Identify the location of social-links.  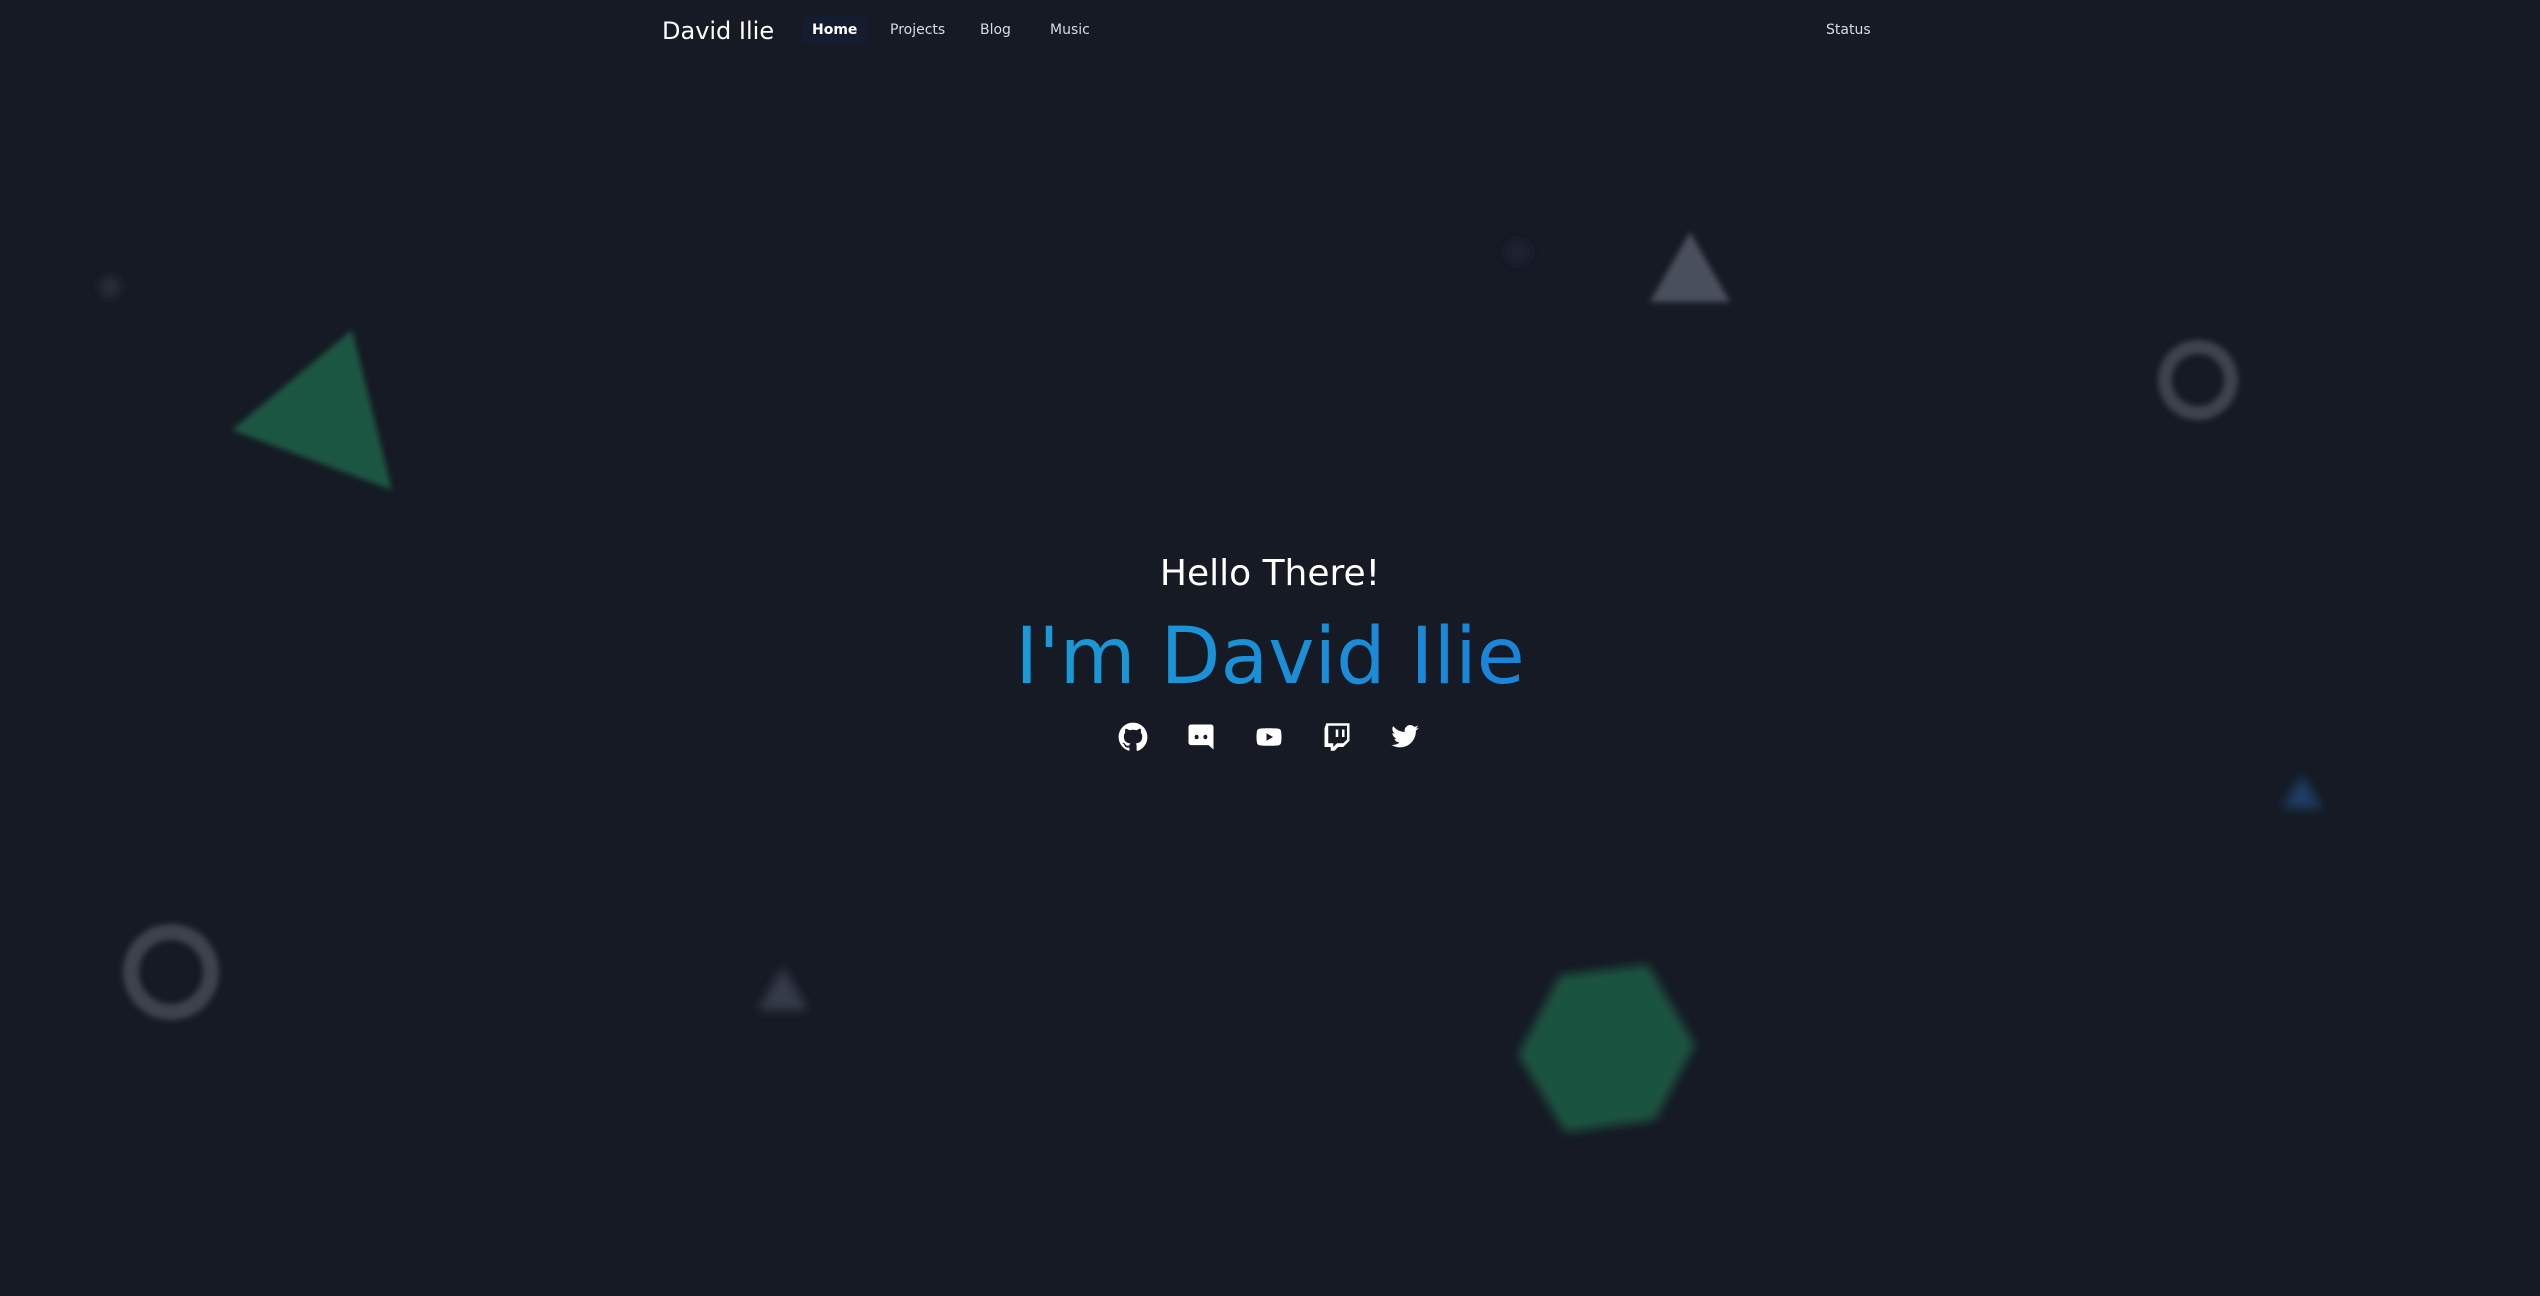
(1271, 737).